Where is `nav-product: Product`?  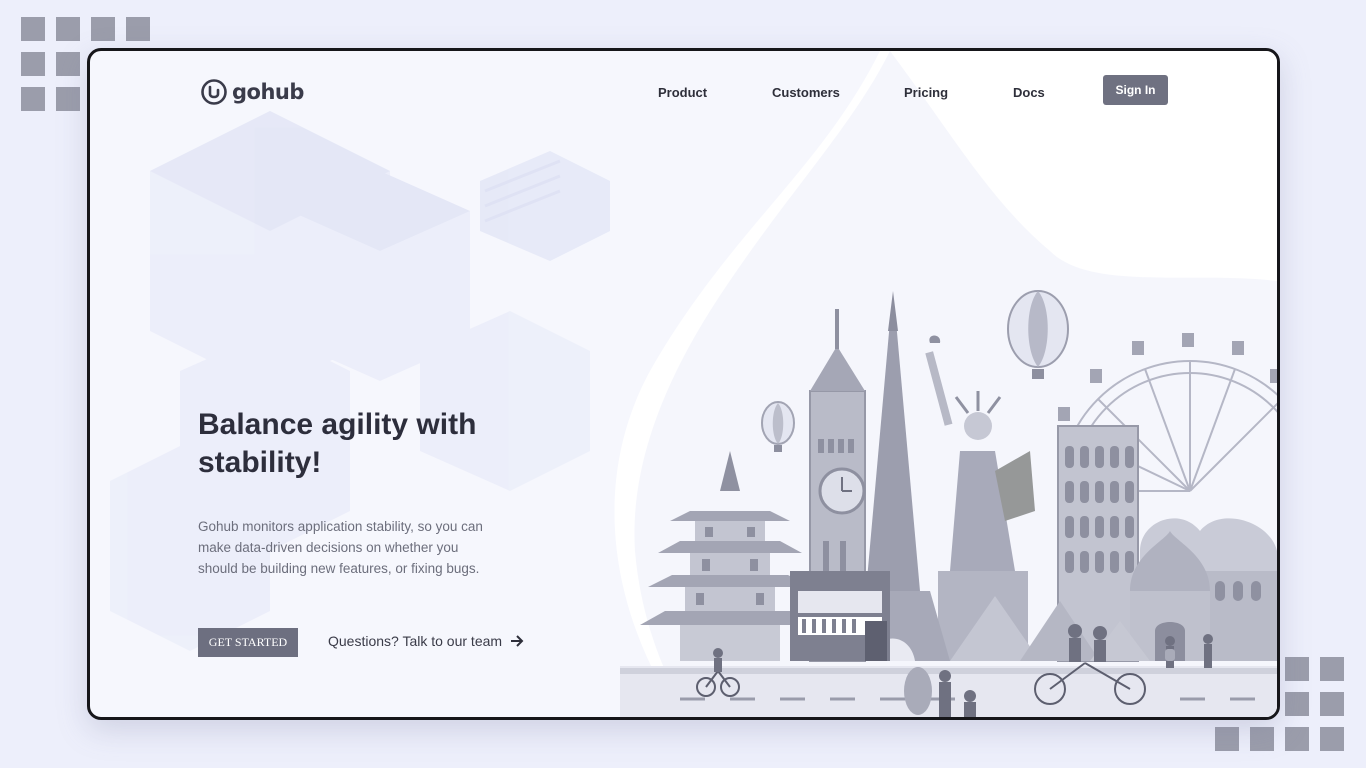
nav-product: Product is located at coordinates (682, 92).